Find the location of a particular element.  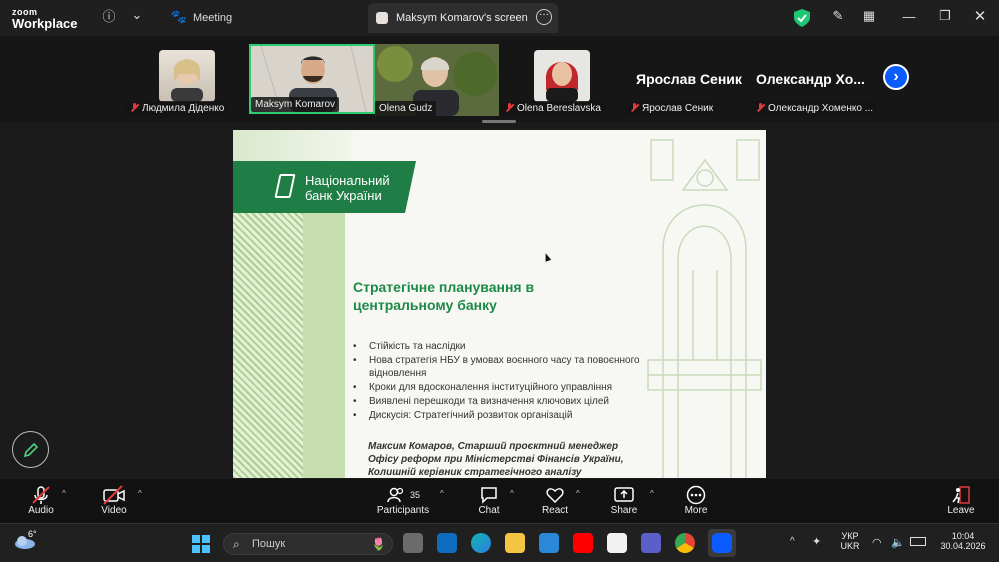

resize-handle is located at coordinates (499, 121).